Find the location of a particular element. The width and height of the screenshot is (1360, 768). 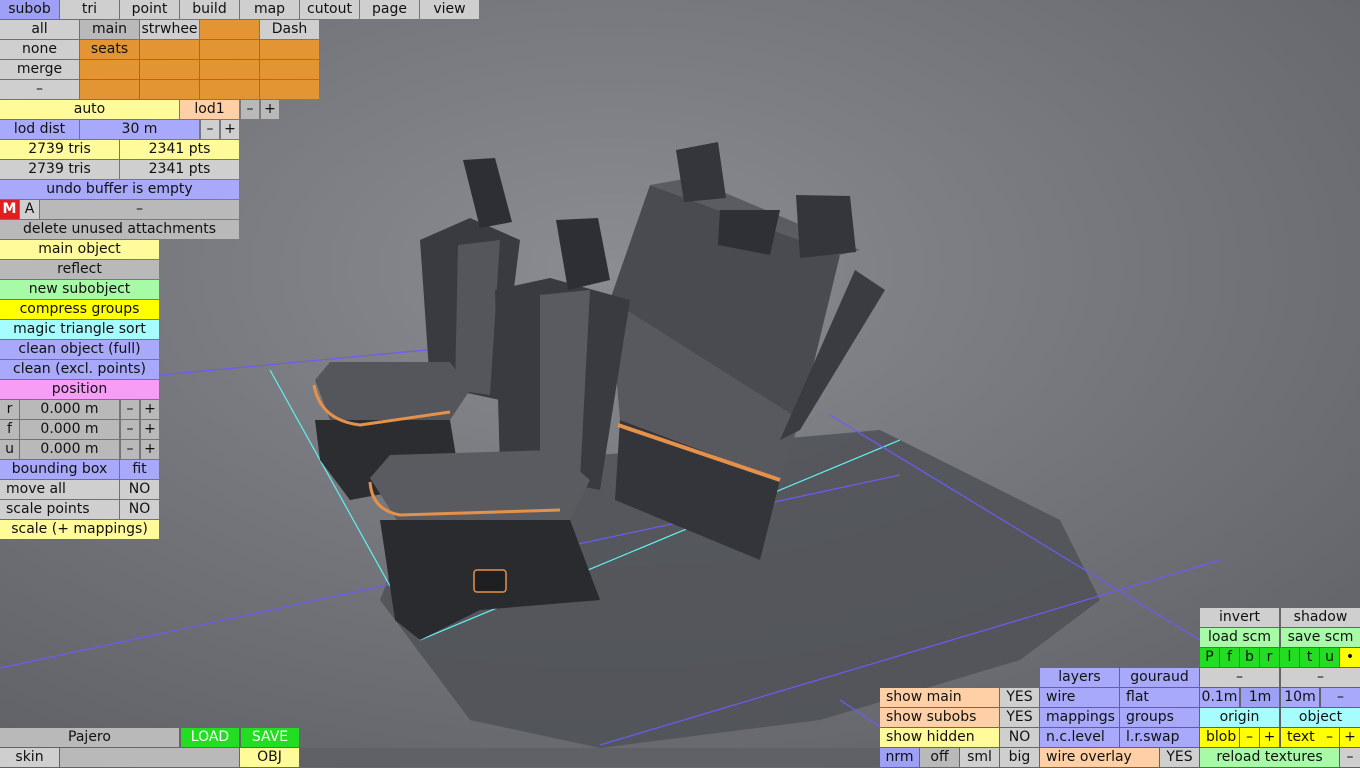

skin-field is located at coordinates (149, 757).